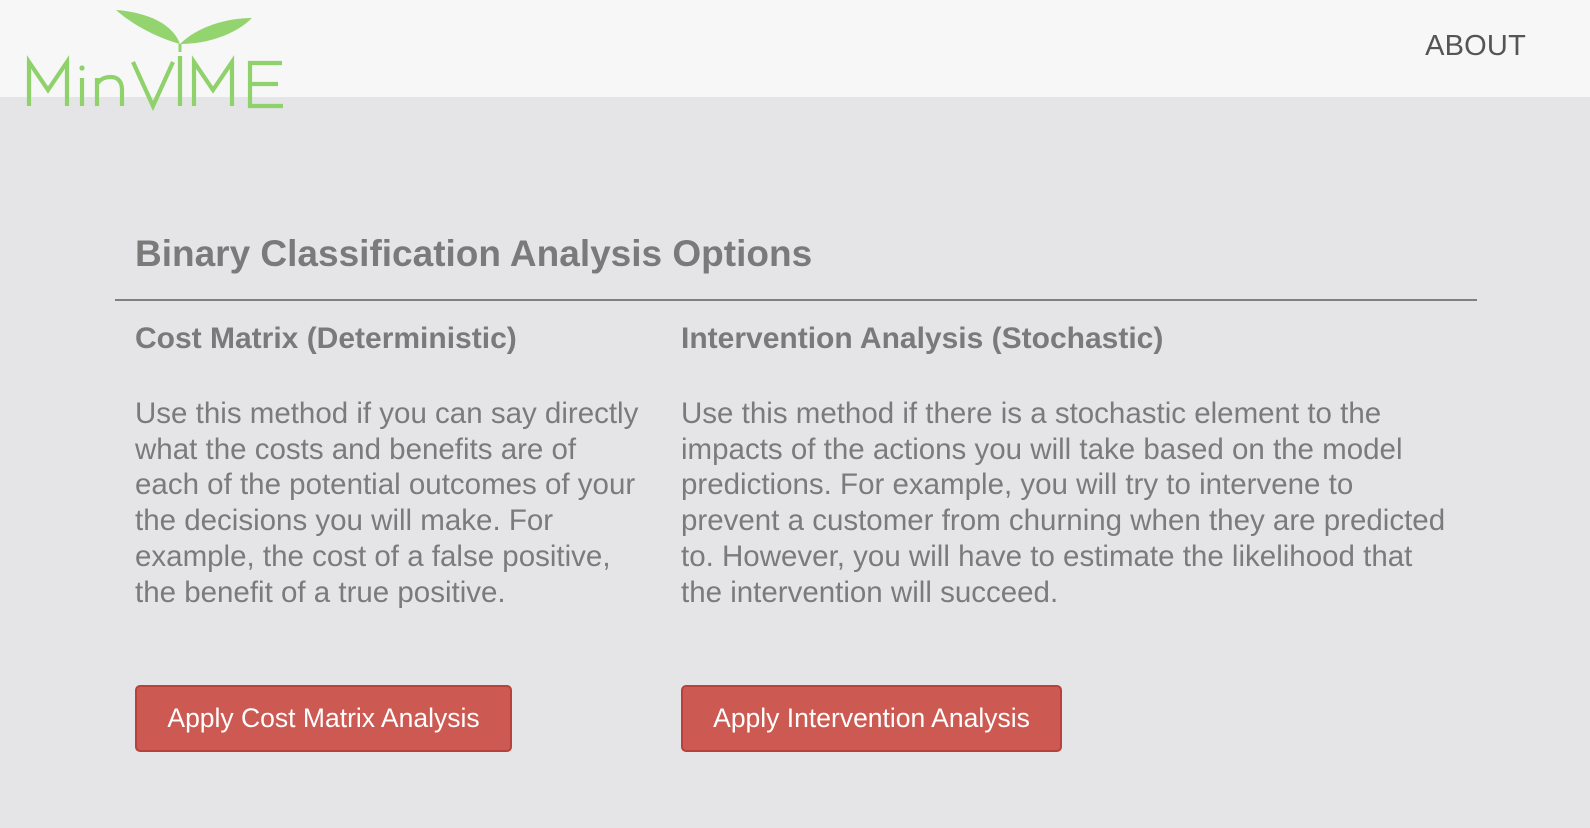 This screenshot has width=1590, height=828. Describe the element at coordinates (154, 61) in the screenshot. I see `sprout-logo-icon` at that location.